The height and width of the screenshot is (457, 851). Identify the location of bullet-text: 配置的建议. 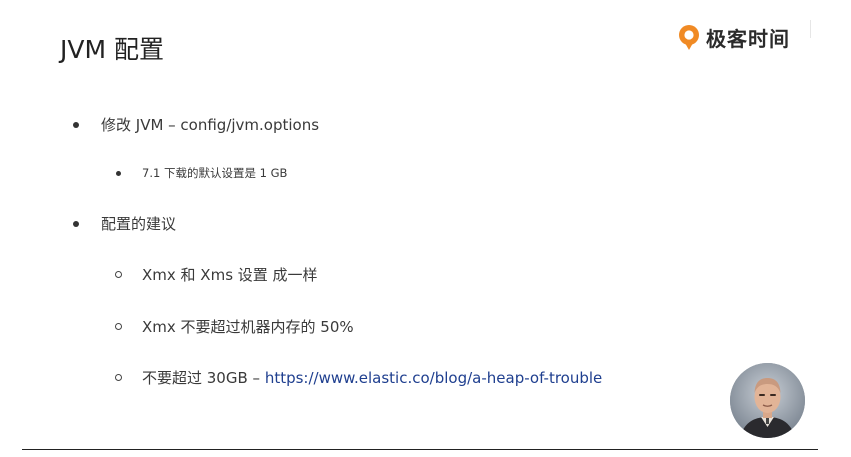
(139, 224).